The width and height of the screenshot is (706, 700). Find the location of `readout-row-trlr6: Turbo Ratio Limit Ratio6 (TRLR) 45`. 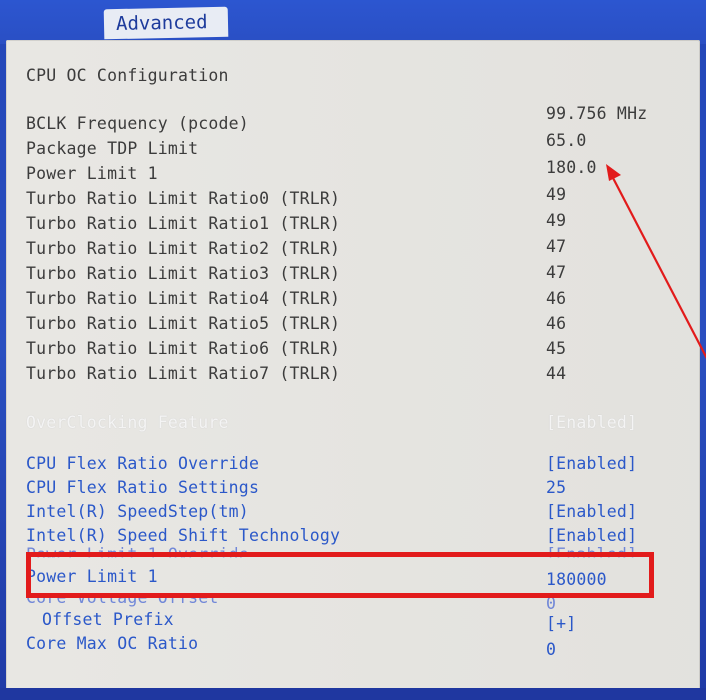

readout-row-trlr6: Turbo Ratio Limit Ratio6 (TRLR) 45 is located at coordinates (356, 349).